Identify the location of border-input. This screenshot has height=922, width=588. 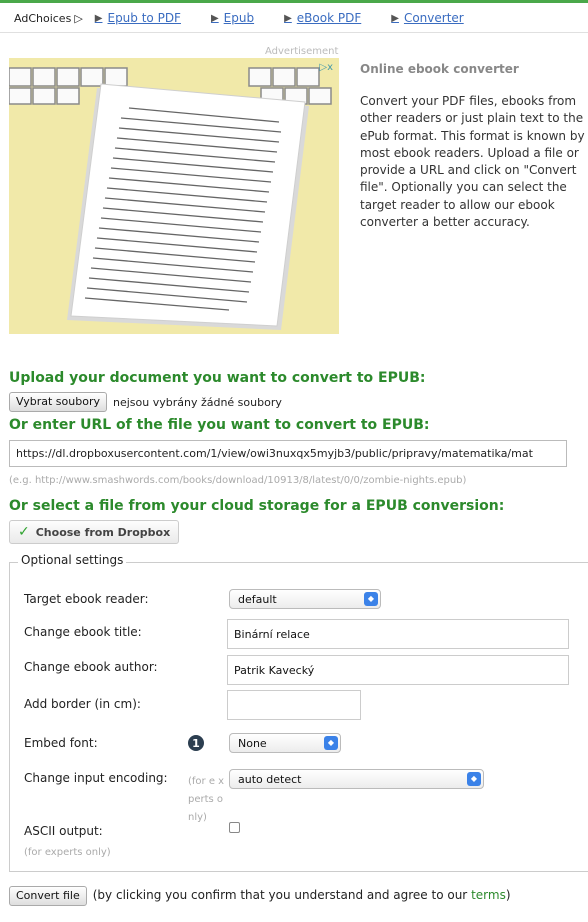
(294, 705).